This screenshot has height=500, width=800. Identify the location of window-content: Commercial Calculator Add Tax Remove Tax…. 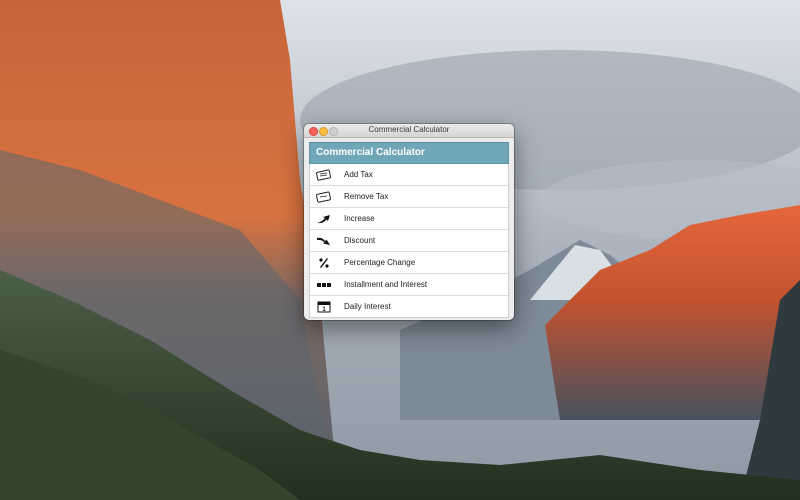
(409, 228).